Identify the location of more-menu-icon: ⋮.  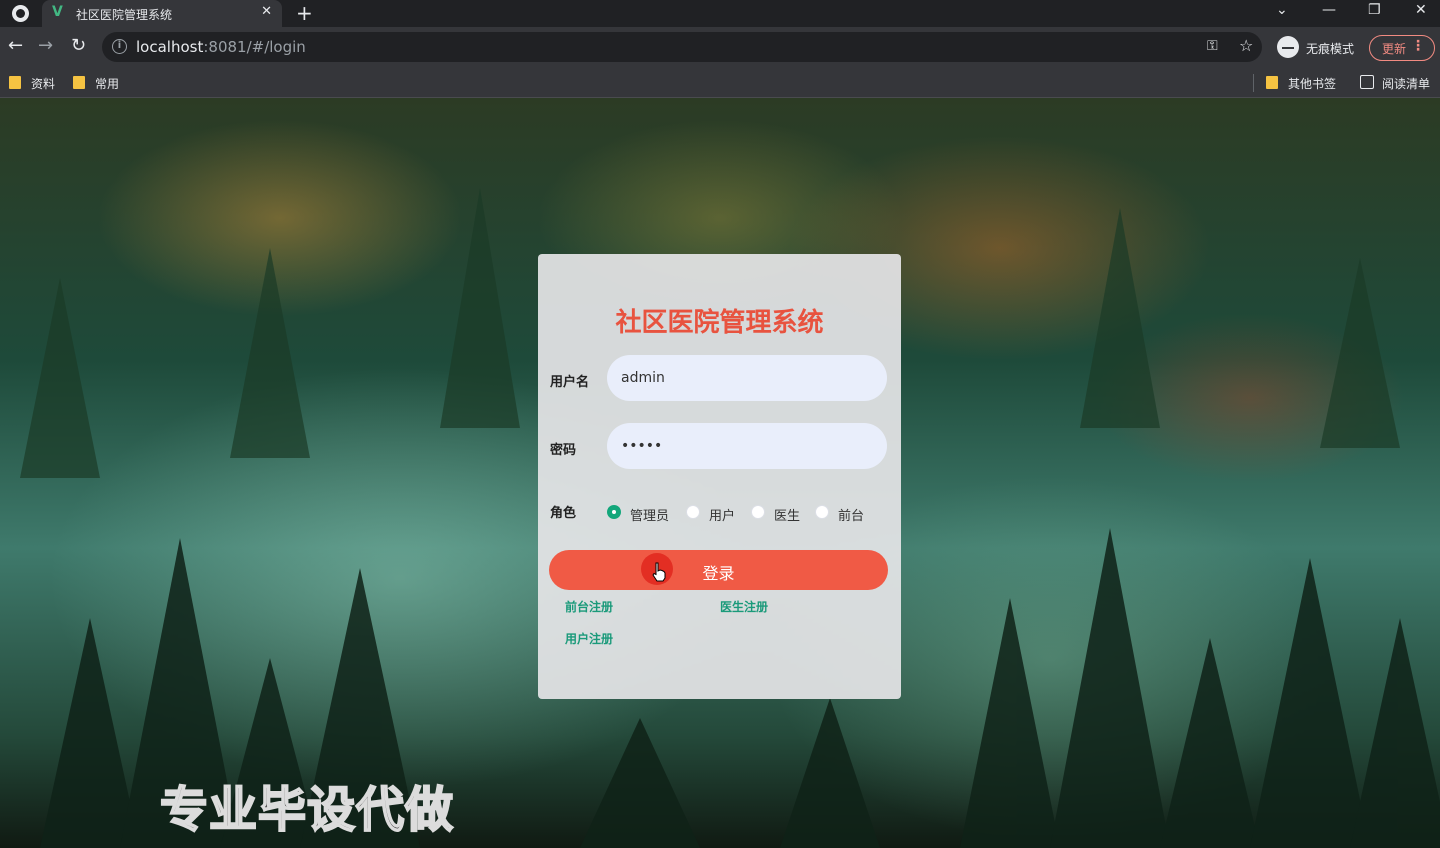
(1418, 46).